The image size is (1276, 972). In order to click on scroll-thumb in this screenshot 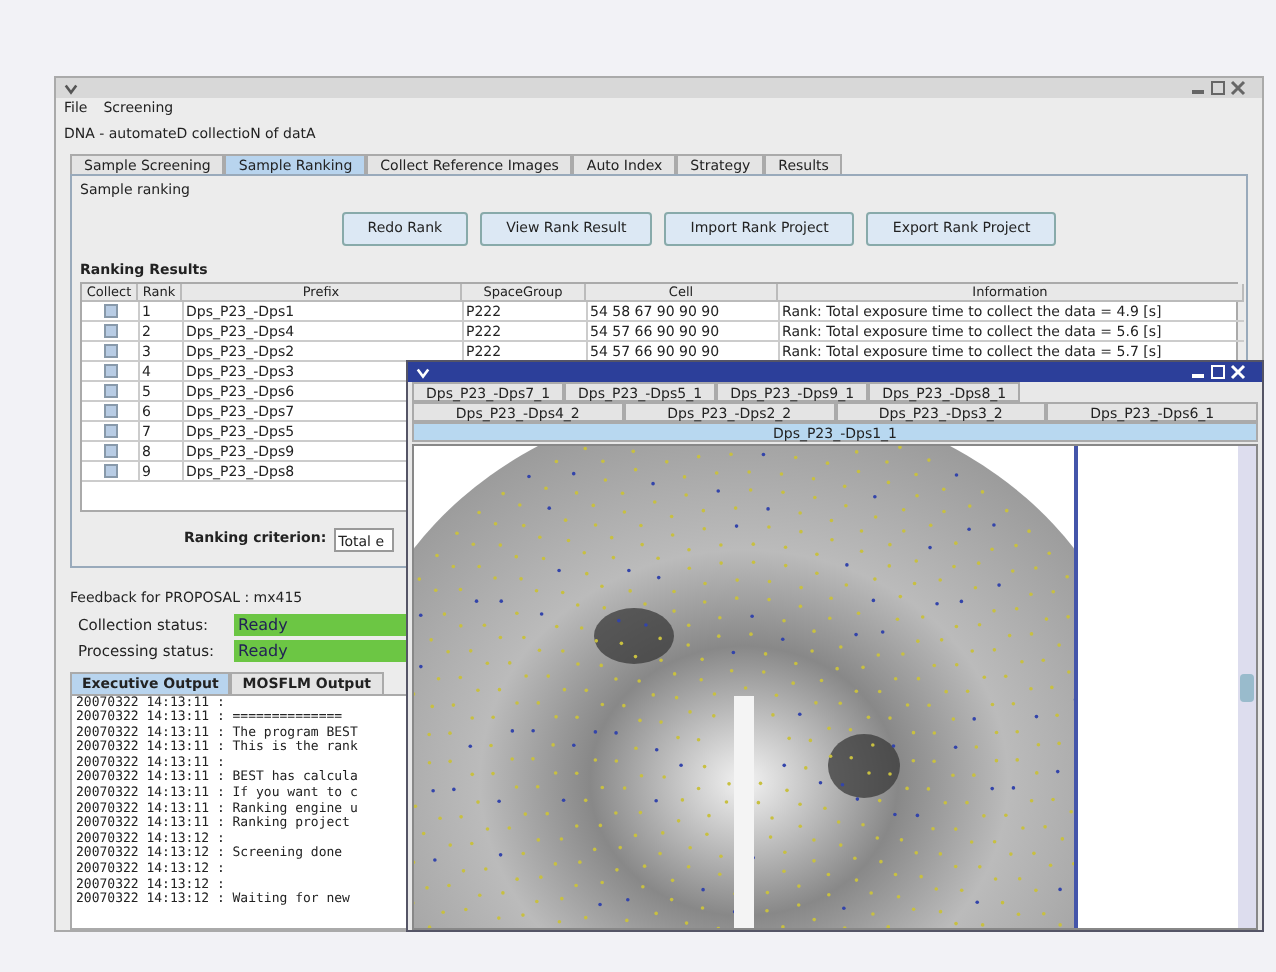, I will do `click(1247, 687)`.